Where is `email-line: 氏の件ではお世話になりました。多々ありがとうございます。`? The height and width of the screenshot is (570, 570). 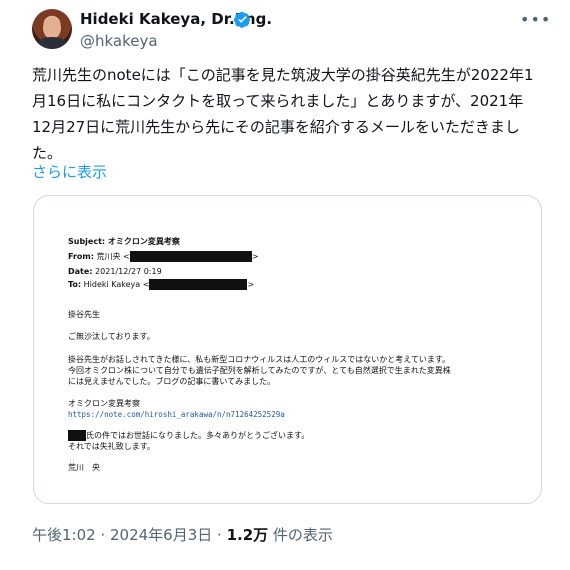 email-line: 氏の件ではお世話になりました。多々ありがとうございます。 is located at coordinates (198, 435).